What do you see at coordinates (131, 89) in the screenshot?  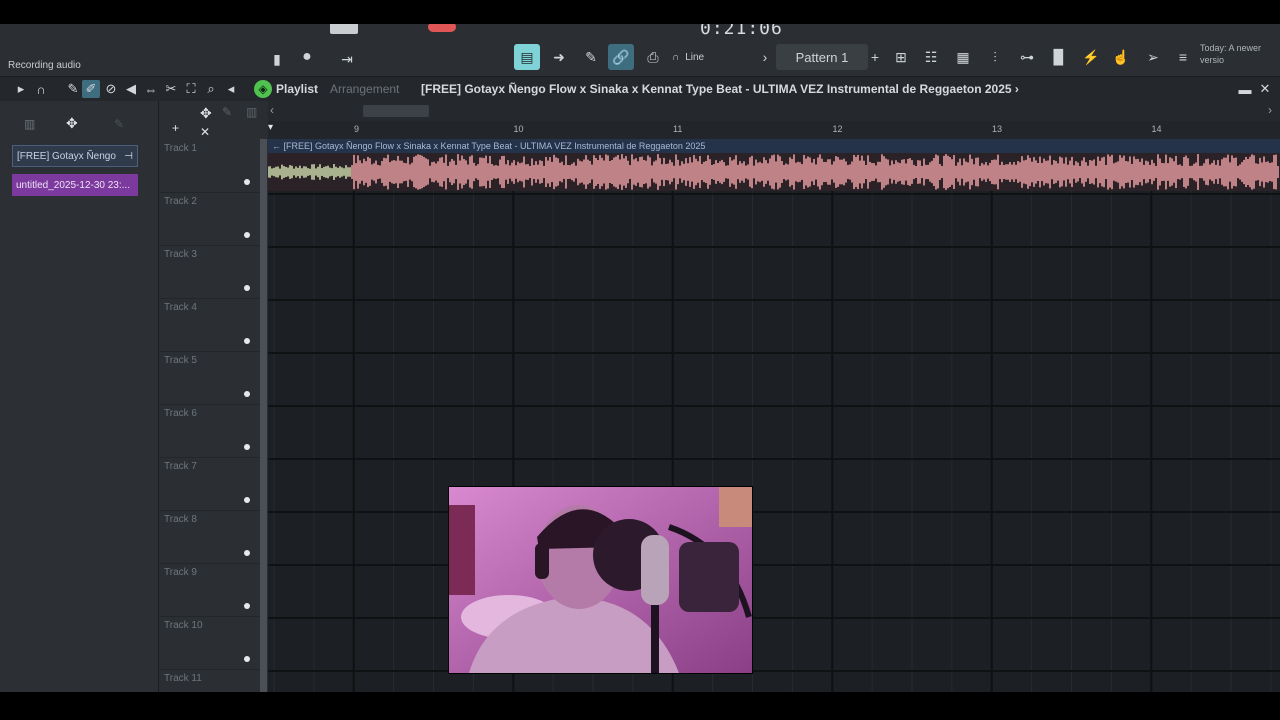 I see `mute-icon: ◀` at bounding box center [131, 89].